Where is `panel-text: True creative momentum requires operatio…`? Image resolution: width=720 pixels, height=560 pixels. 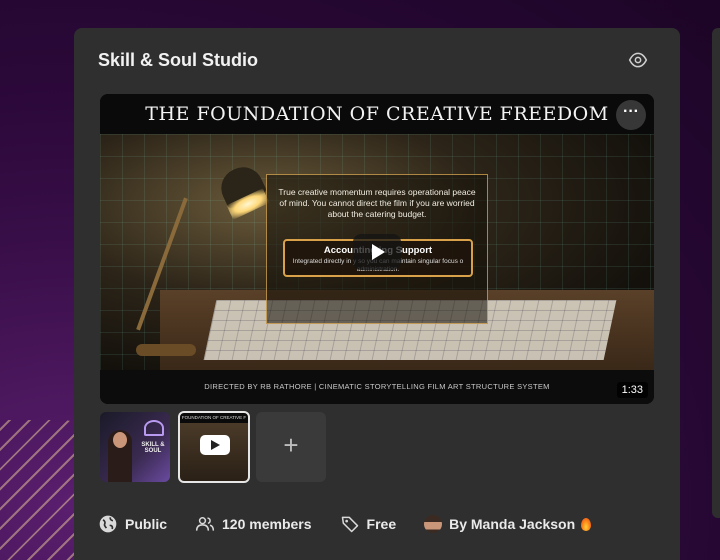 panel-text: True creative momentum requires operatio… is located at coordinates (377, 203).